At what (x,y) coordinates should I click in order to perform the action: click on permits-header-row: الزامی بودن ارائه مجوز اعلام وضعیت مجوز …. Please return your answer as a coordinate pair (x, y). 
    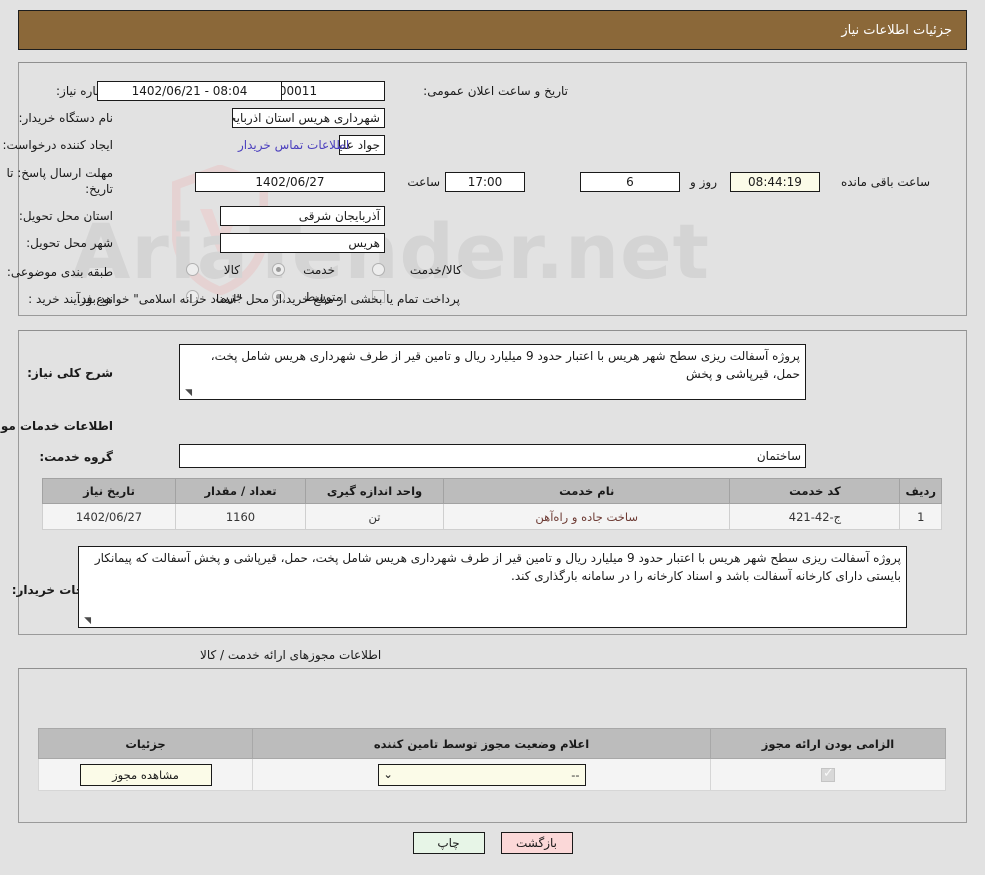
    Looking at the image, I should click on (492, 743).